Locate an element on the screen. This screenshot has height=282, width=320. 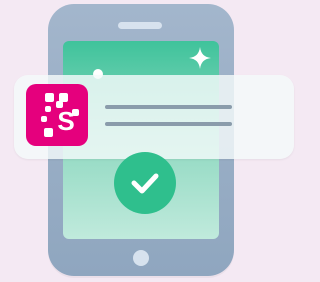
home-button is located at coordinates (141, 258).